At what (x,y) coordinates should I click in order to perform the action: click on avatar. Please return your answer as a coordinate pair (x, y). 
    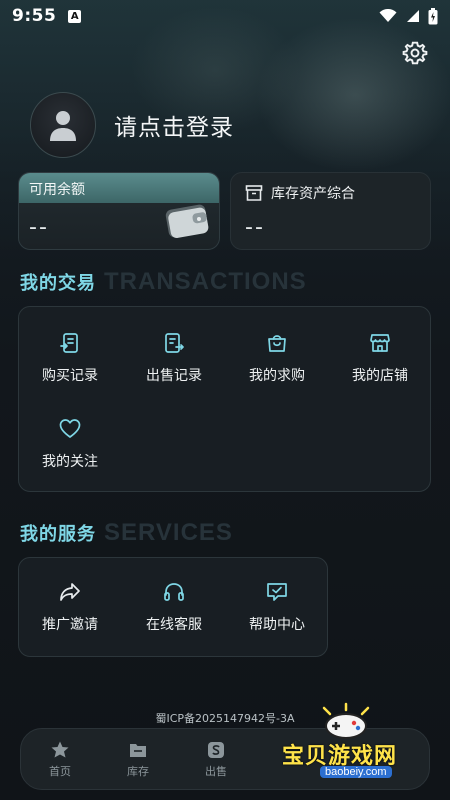
    Looking at the image, I should click on (63, 125).